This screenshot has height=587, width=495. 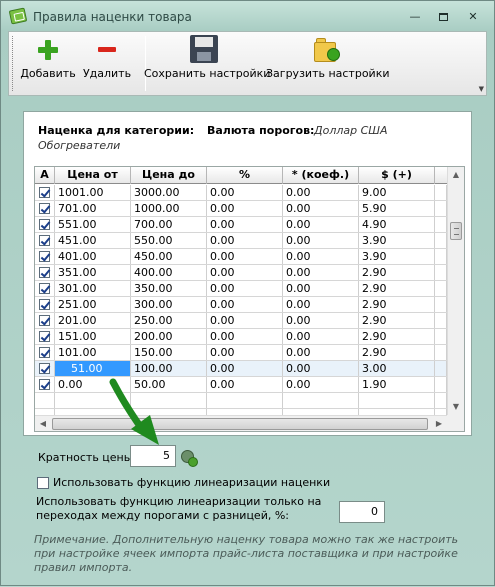 I want to click on scroll-right-icon: ▶, so click(x=439, y=423).